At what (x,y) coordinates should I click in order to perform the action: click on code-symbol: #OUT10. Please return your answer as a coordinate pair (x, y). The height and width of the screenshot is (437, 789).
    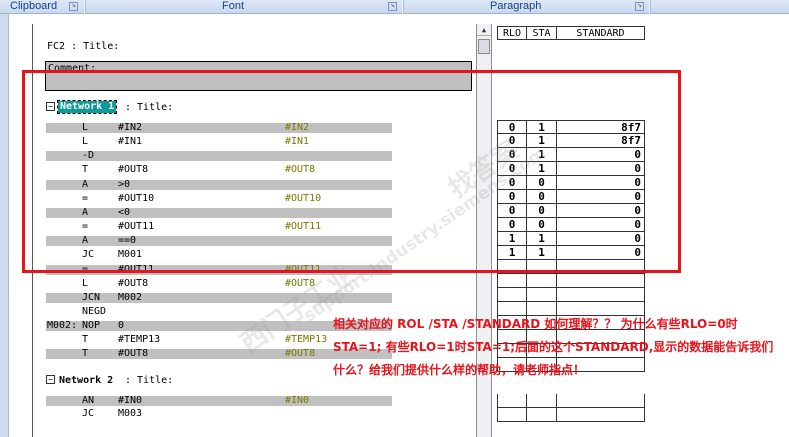
    Looking at the image, I should click on (303, 198).